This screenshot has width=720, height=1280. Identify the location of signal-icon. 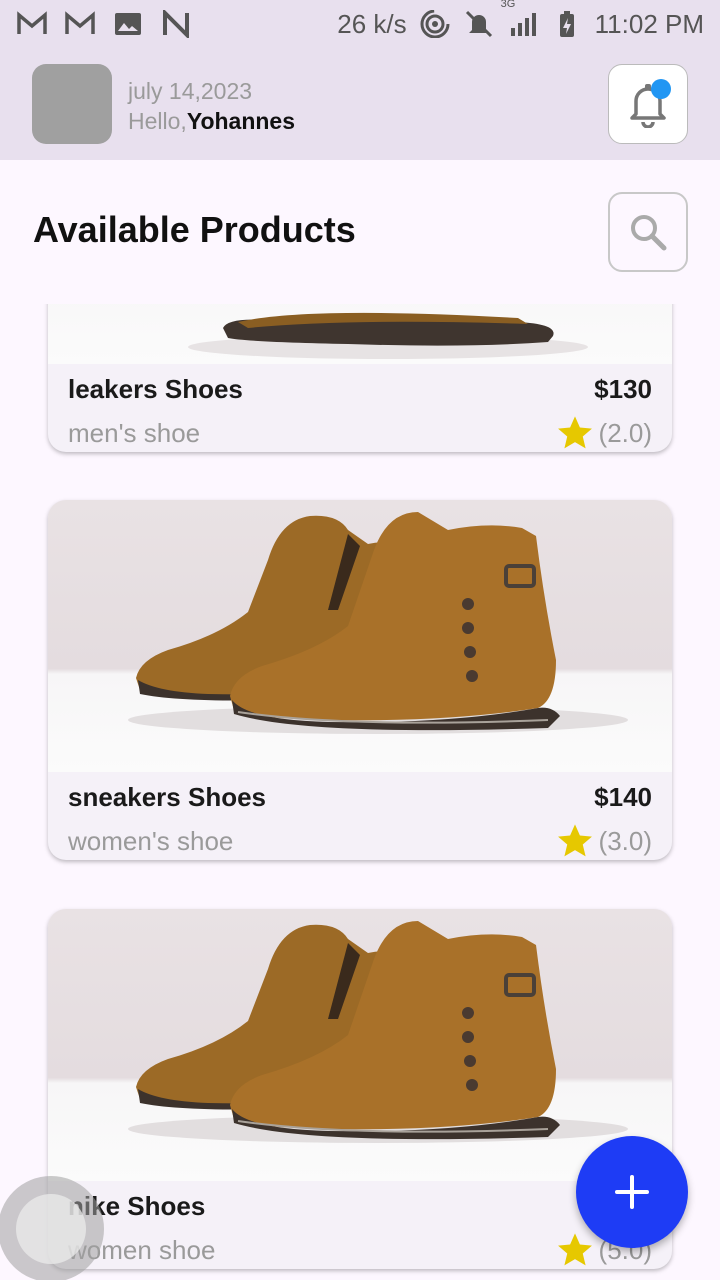
(523, 24).